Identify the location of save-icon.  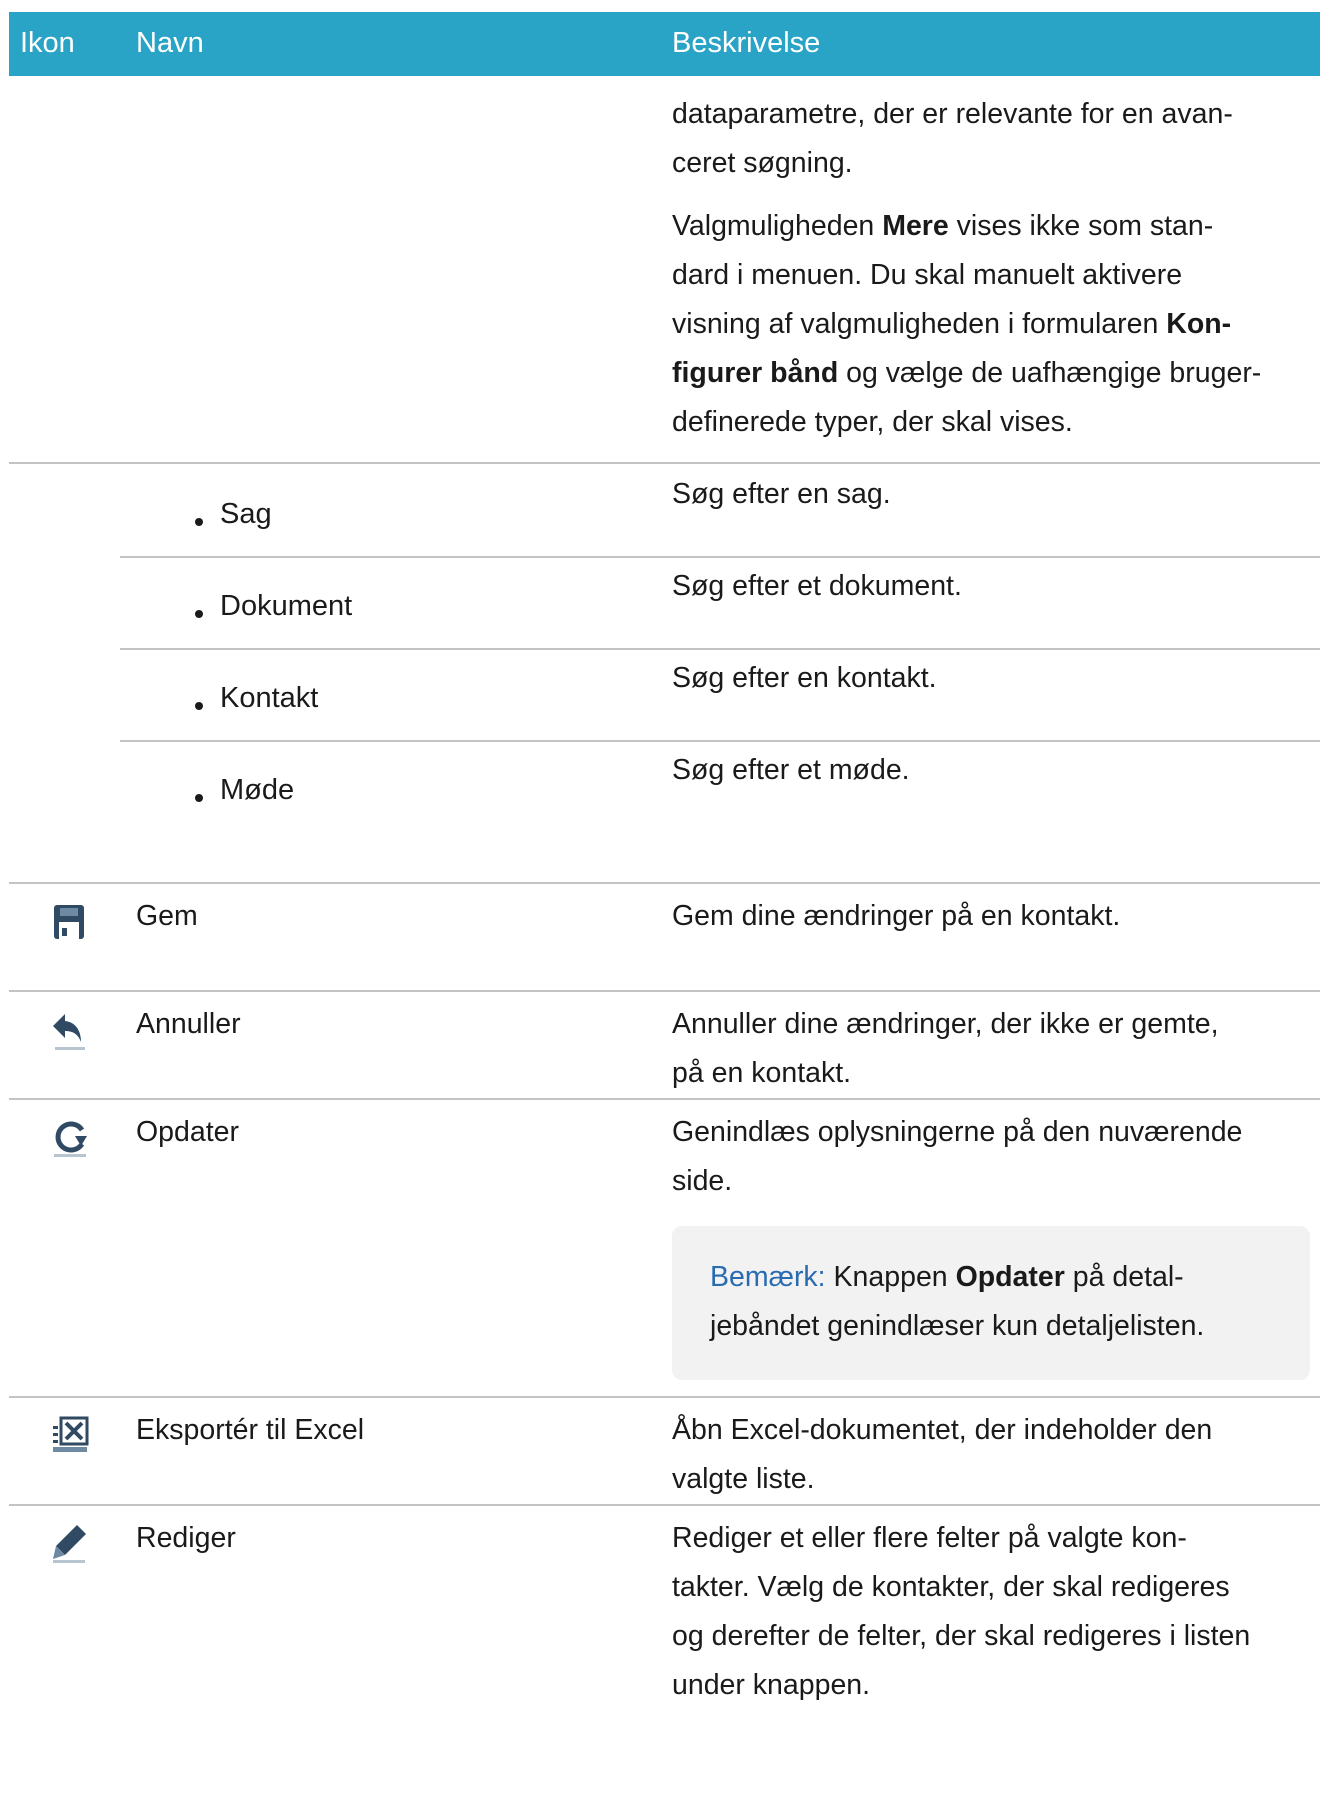
(69, 922).